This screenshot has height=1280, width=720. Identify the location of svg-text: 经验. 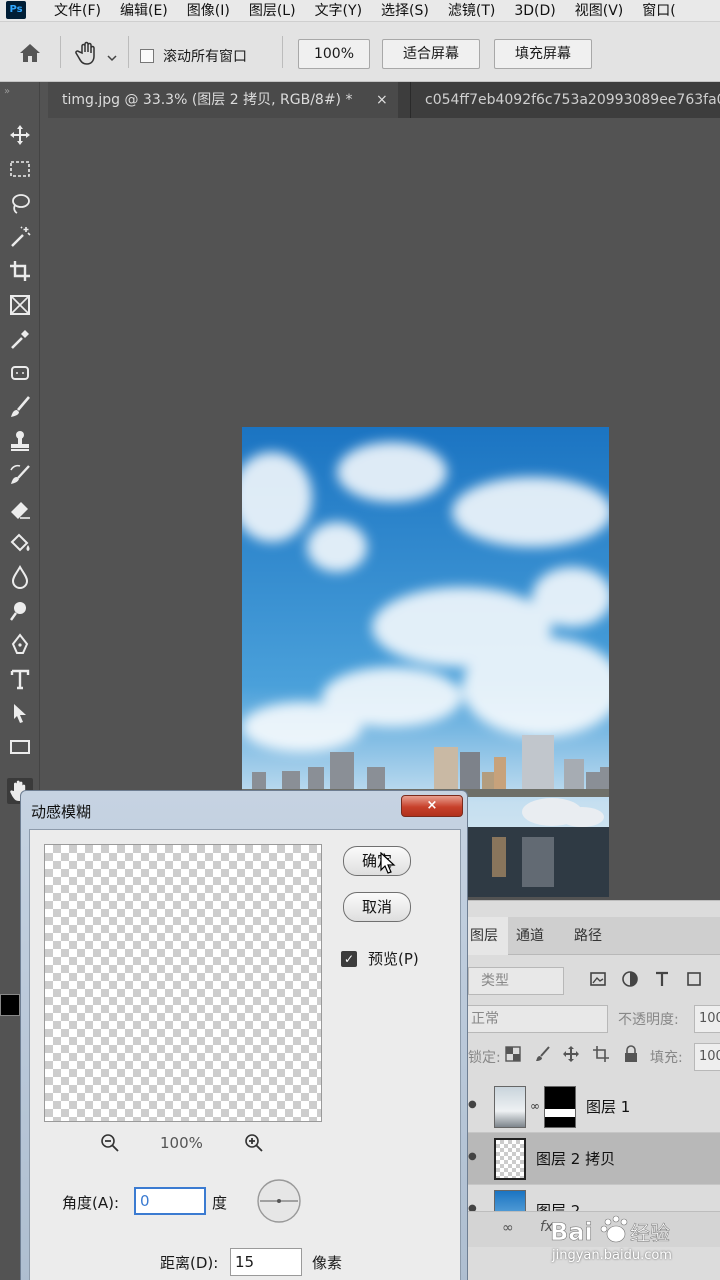
(650, 1233).